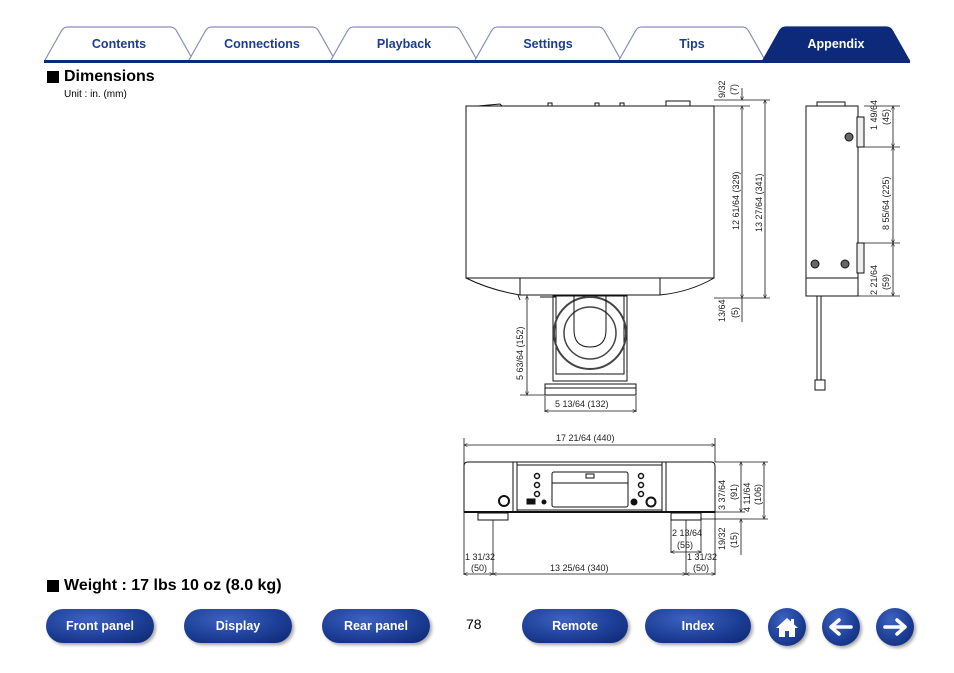 The height and width of the screenshot is (673, 954). I want to click on side-view-labels: 1 49/64 (45) 8 55/64 (225) 2 21/64 (59), so click(880, 197).